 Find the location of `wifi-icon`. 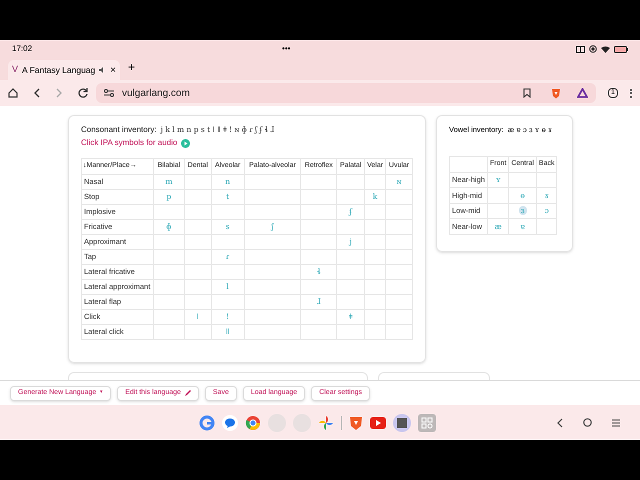

wifi-icon is located at coordinates (605, 49).